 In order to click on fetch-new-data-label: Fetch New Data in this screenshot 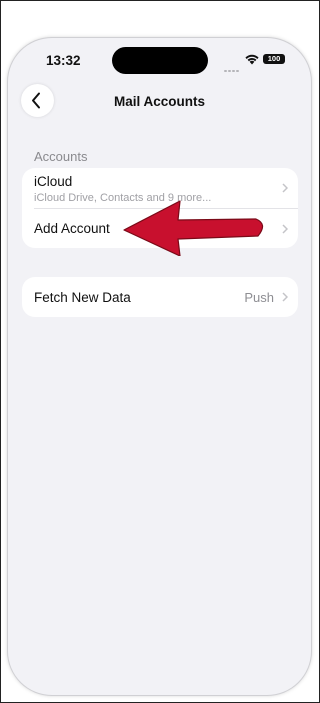, I will do `click(82, 297)`.